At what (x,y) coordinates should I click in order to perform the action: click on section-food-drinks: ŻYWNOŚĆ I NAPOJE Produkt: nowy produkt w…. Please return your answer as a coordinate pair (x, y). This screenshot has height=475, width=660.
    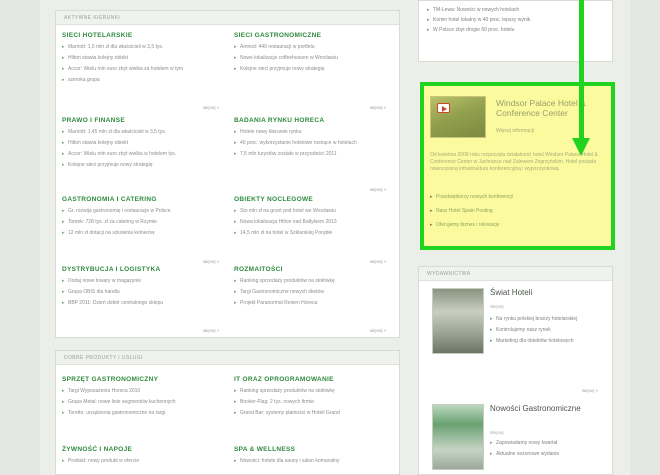
    Looking at the image, I should click on (144, 457).